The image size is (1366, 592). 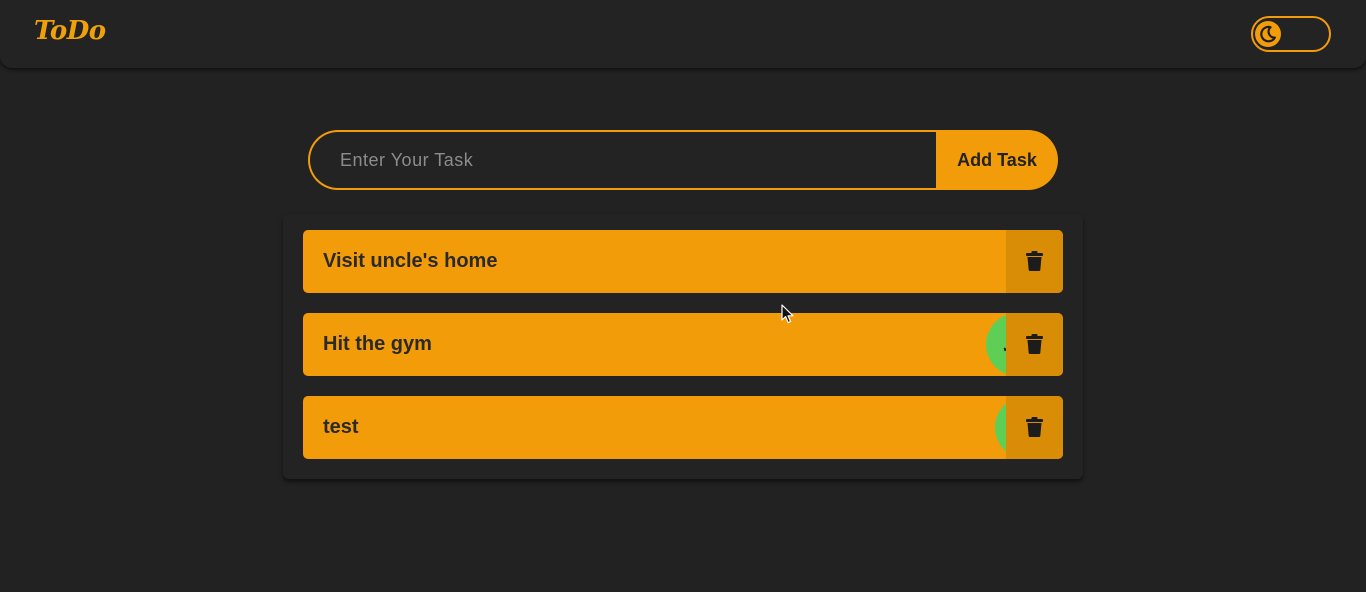 I want to click on task-label: test, so click(x=341, y=427).